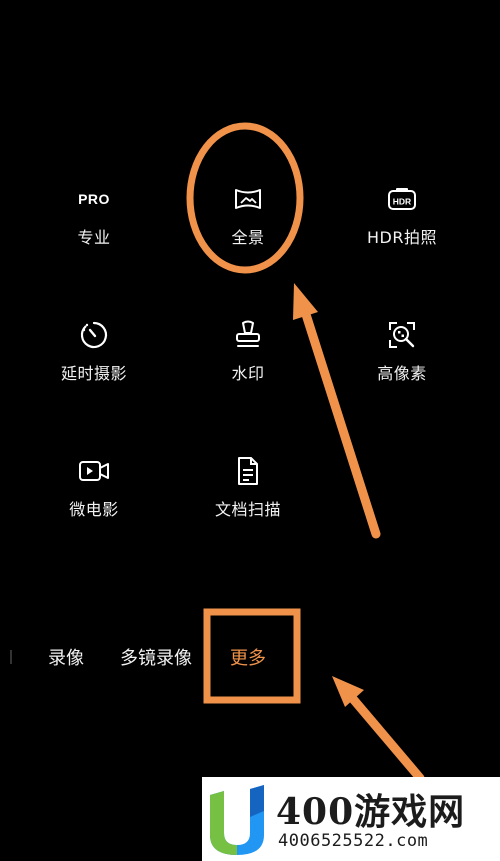 The image size is (500, 861). I want to click on site-watermark: 400游戏网 4006525522.com, so click(351, 819).